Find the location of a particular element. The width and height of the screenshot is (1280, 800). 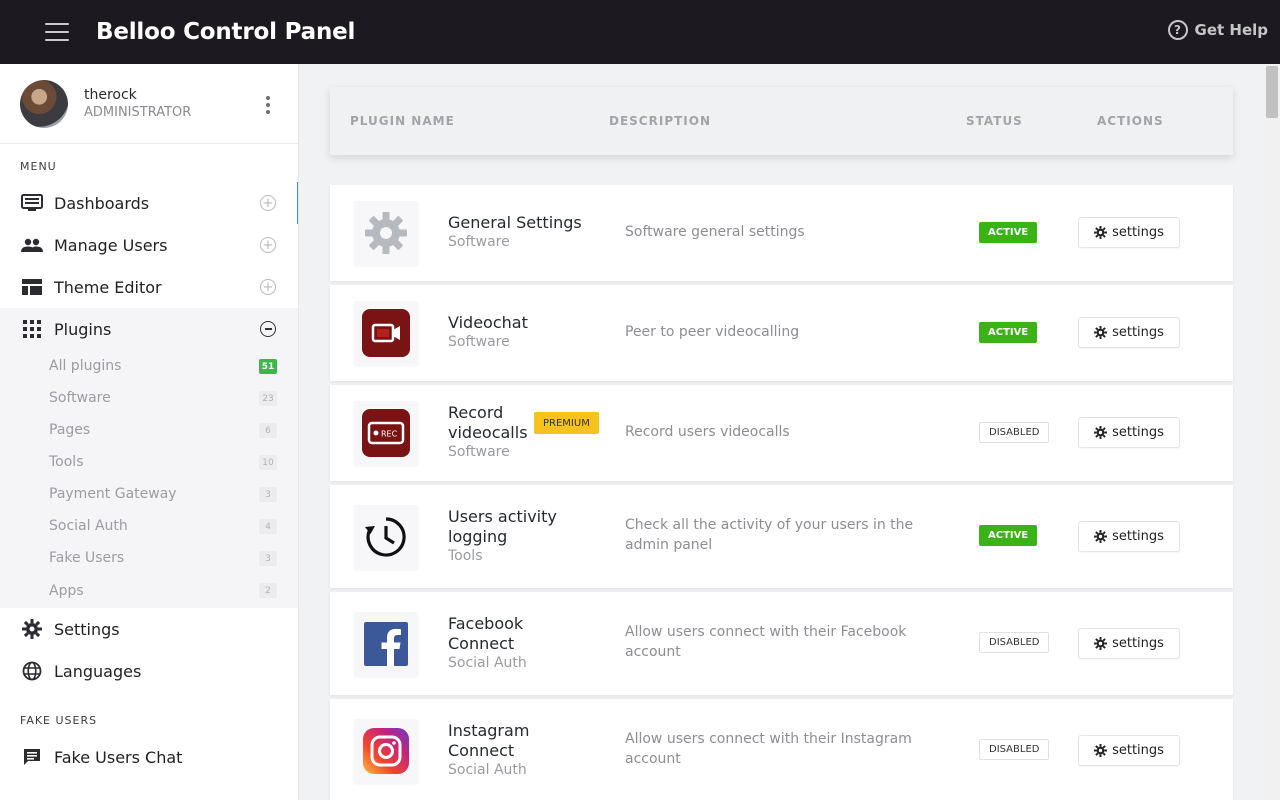

users-icon is located at coordinates (32, 245).